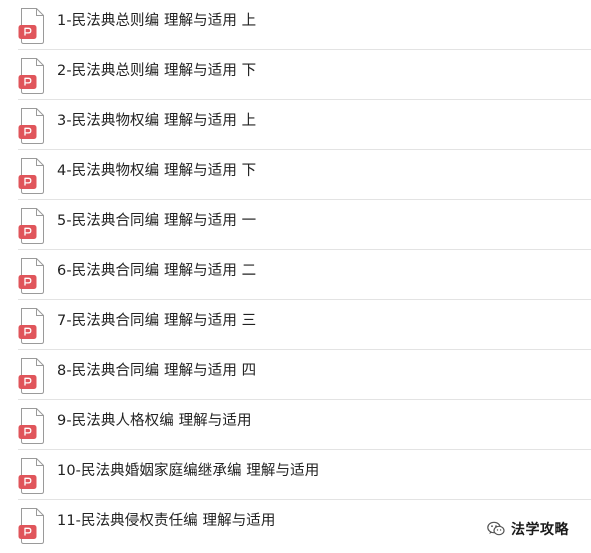 This screenshot has width=591, height=553. I want to click on file-list-item: 6-民法典合同编 理解与适用 二, so click(295, 275).